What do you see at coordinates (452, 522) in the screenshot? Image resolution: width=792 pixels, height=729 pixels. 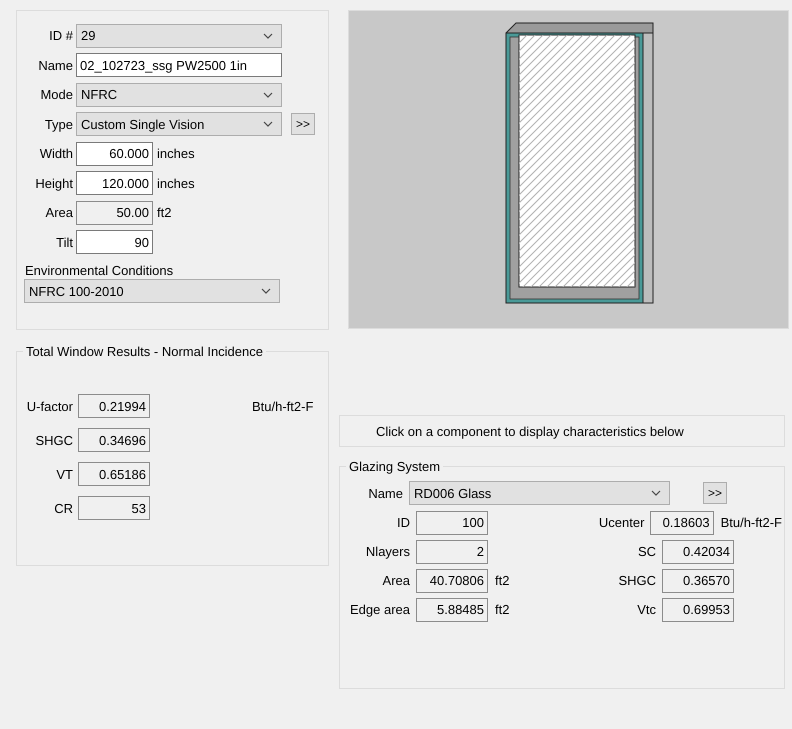 I see `readonly-field: 100` at bounding box center [452, 522].